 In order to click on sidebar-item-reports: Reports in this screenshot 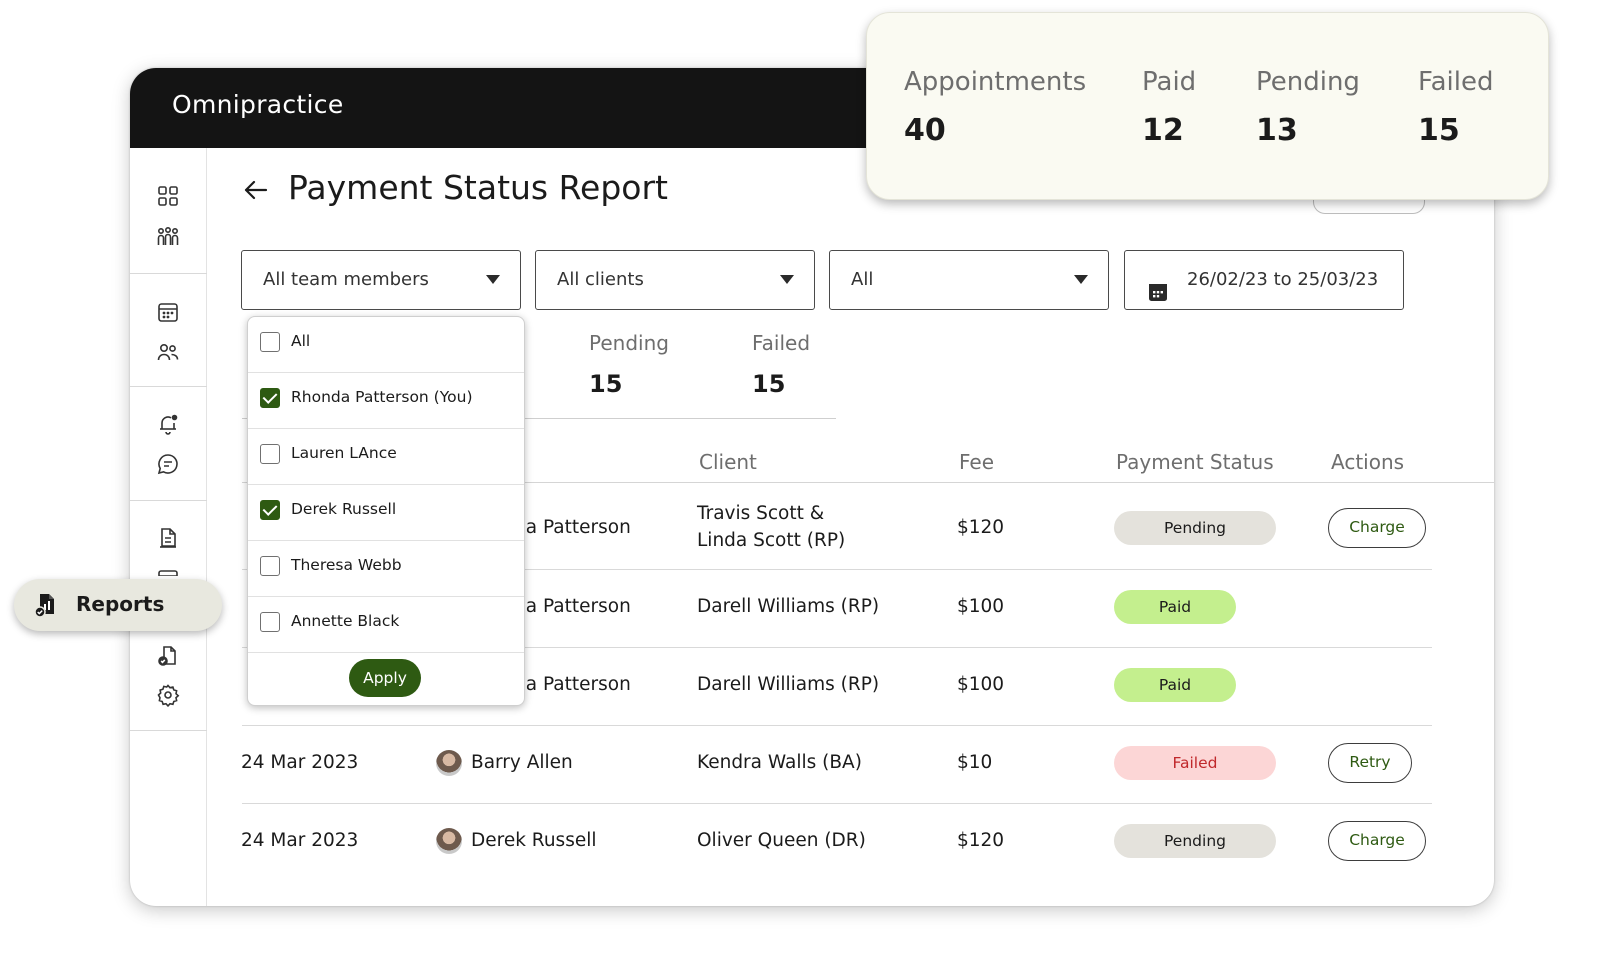, I will do `click(118, 605)`.